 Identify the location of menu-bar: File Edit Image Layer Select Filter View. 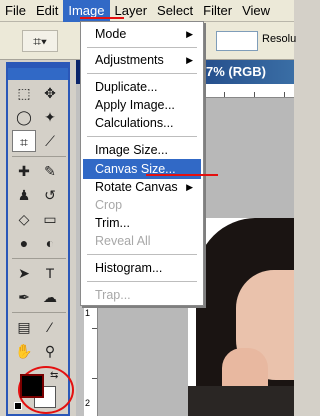
(147, 11).